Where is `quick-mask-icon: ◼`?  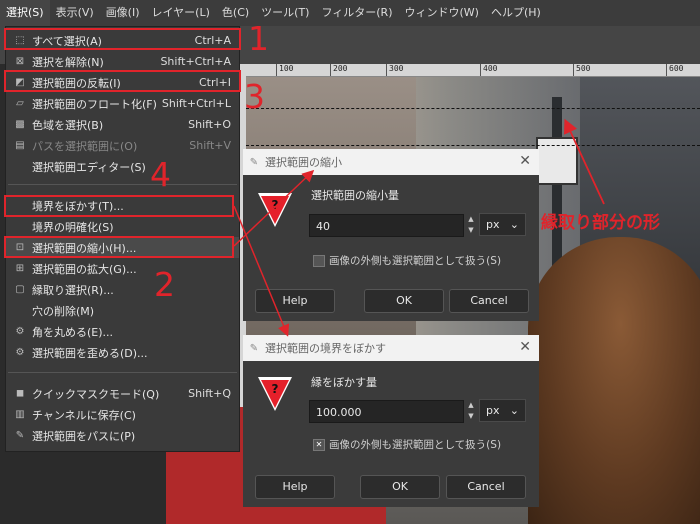 quick-mask-icon: ◼ is located at coordinates (20, 393).